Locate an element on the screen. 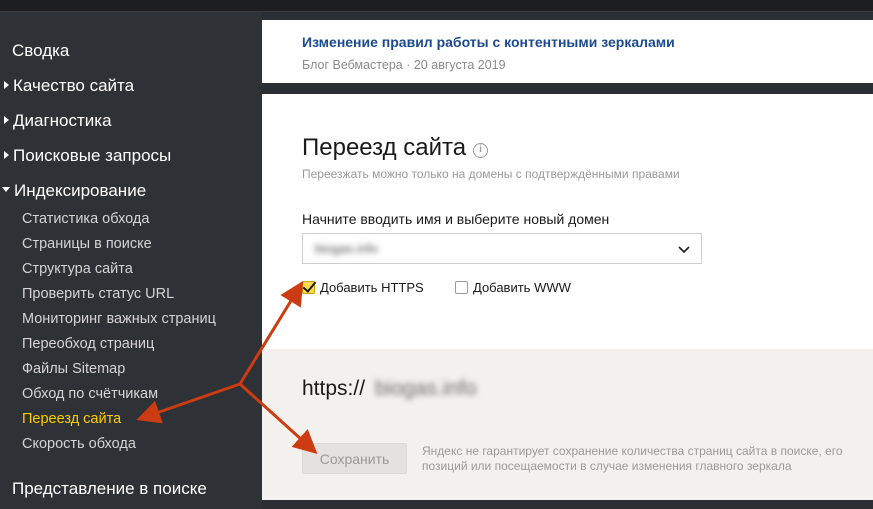 Image resolution: width=873 pixels, height=509 pixels. sidebar-item-crawl-stats: Статистика обхода is located at coordinates (85, 219).